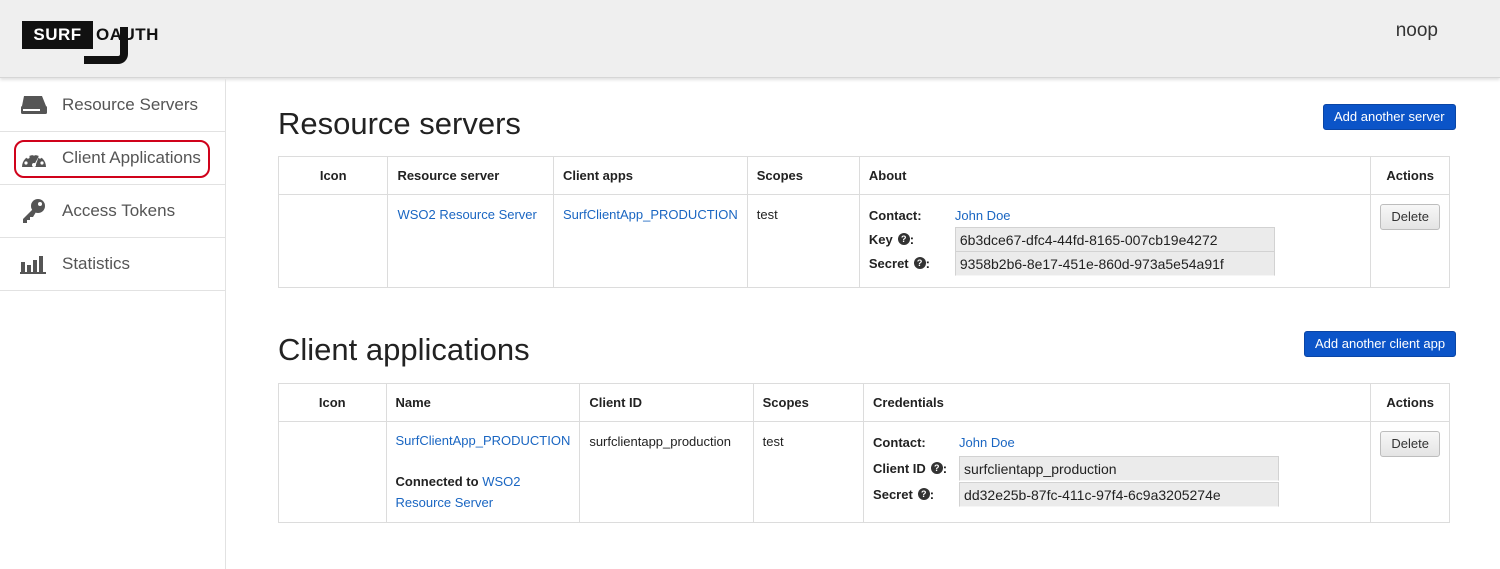  Describe the element at coordinates (466, 214) in the screenshot. I see `resource-server-link: WSO2 Resource Server` at that location.